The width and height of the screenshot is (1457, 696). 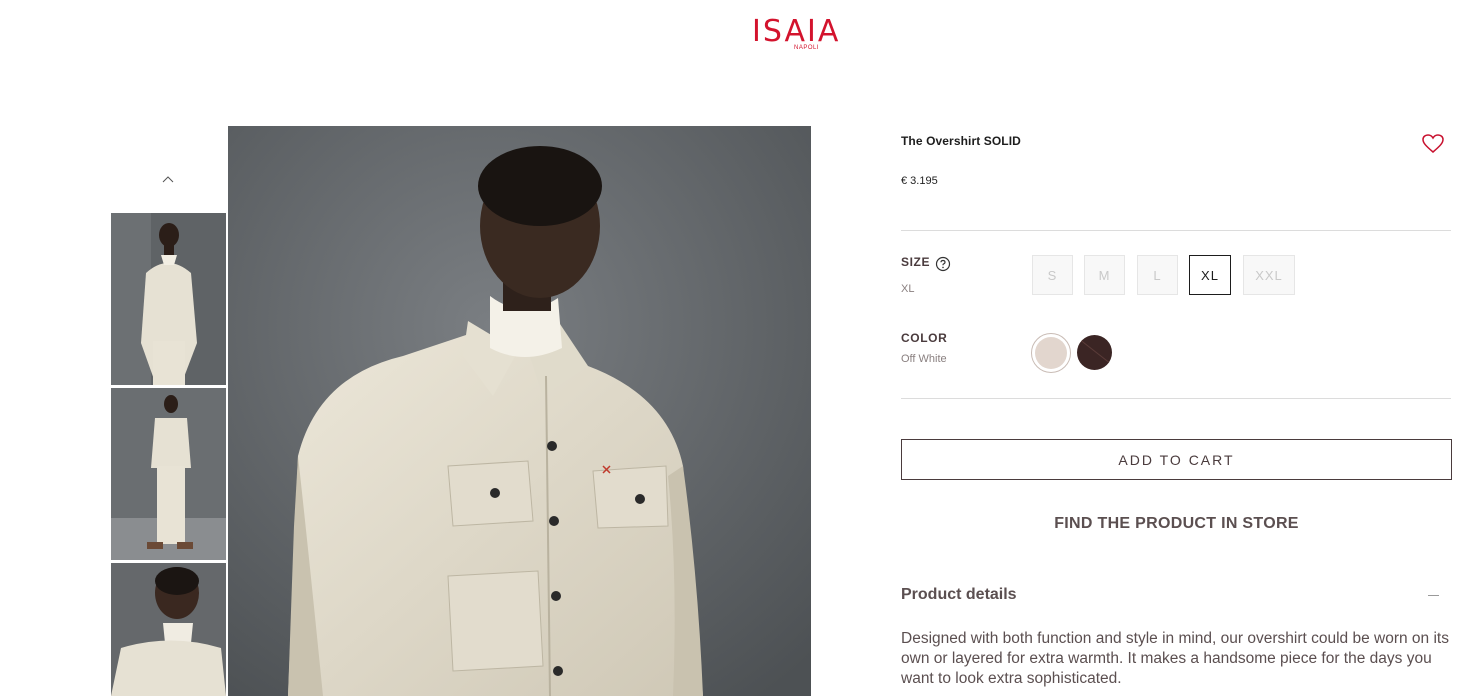 What do you see at coordinates (168, 180) in the screenshot?
I see `chevron-up-icon` at bounding box center [168, 180].